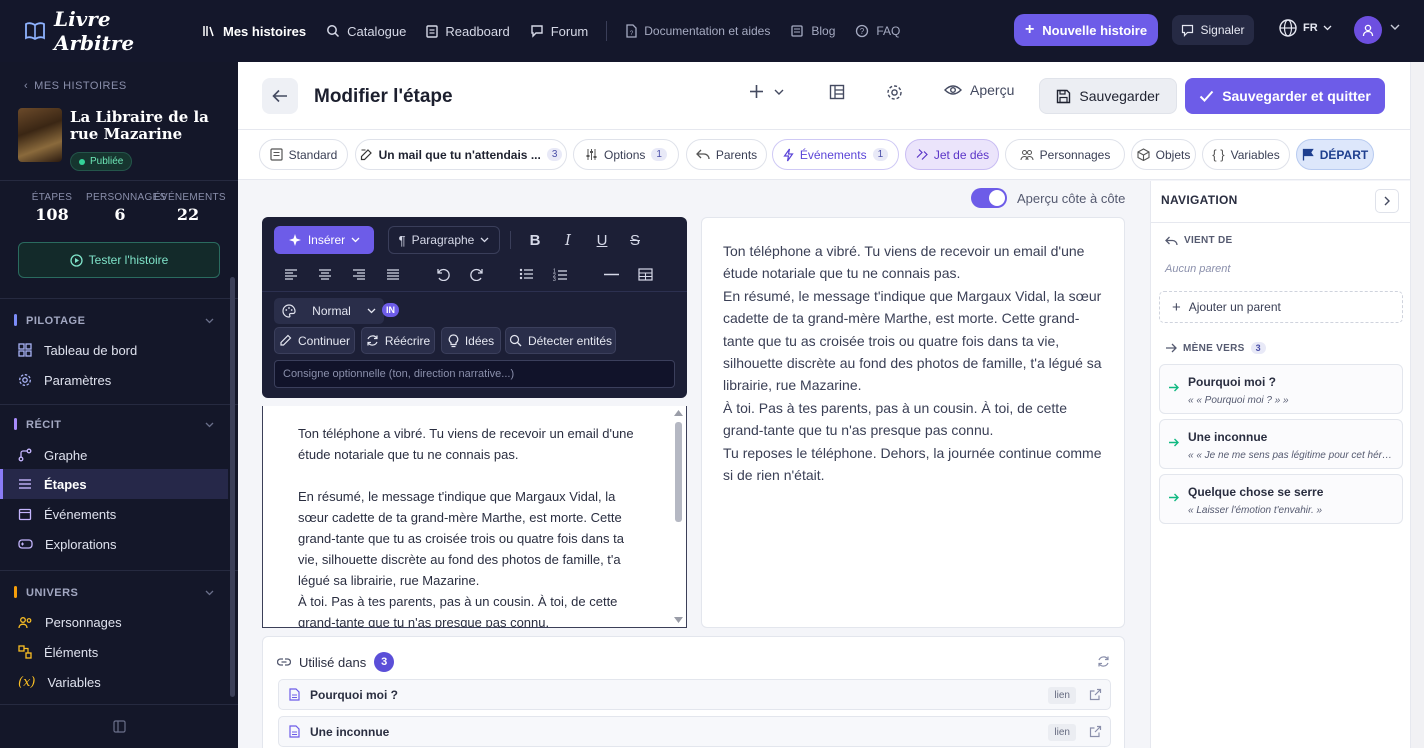 The width and height of the screenshot is (1424, 748). Describe the element at coordinates (1310, 28) in the screenshot. I see `language-label: FR` at that location.